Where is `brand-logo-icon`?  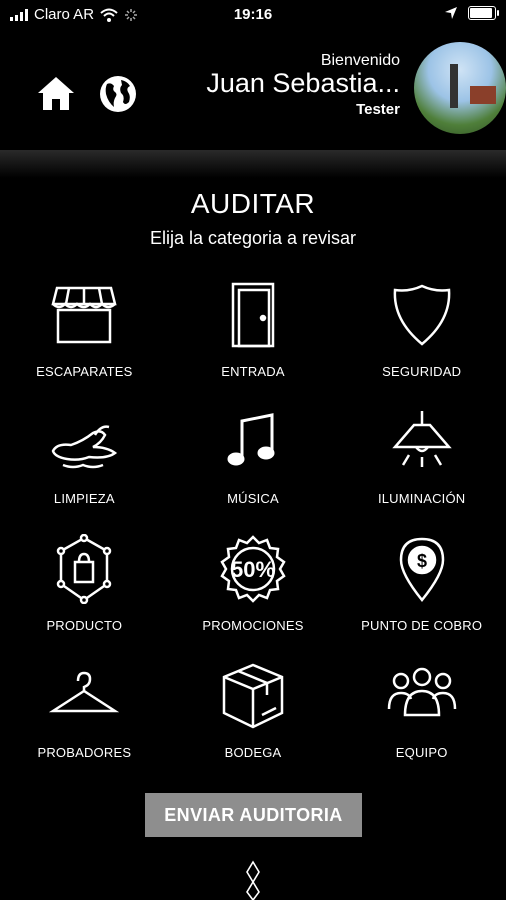
brand-logo-icon is located at coordinates (253, 880).